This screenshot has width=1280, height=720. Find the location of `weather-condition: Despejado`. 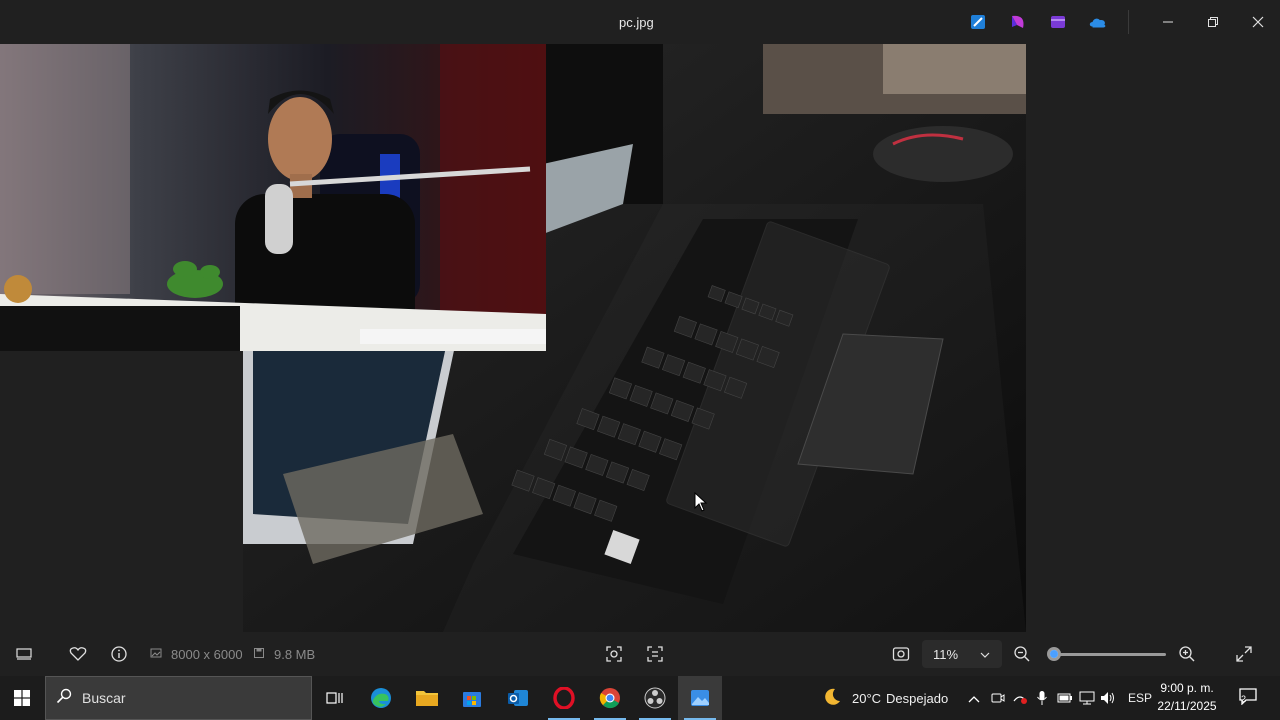

weather-condition: Despejado is located at coordinates (917, 698).